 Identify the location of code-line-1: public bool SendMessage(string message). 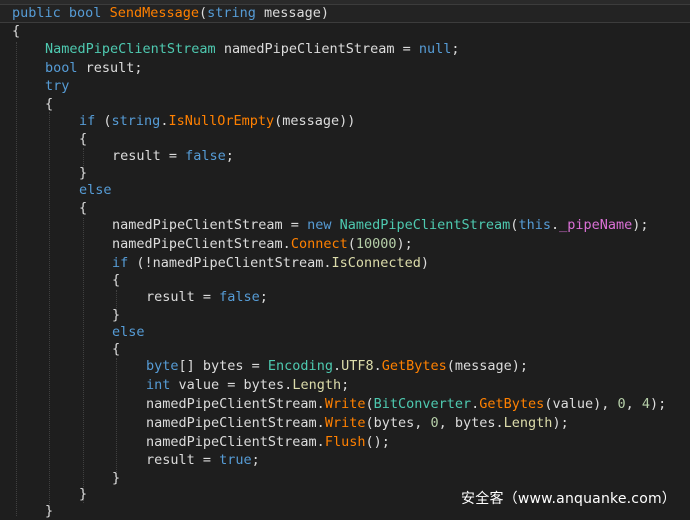
(345, 13).